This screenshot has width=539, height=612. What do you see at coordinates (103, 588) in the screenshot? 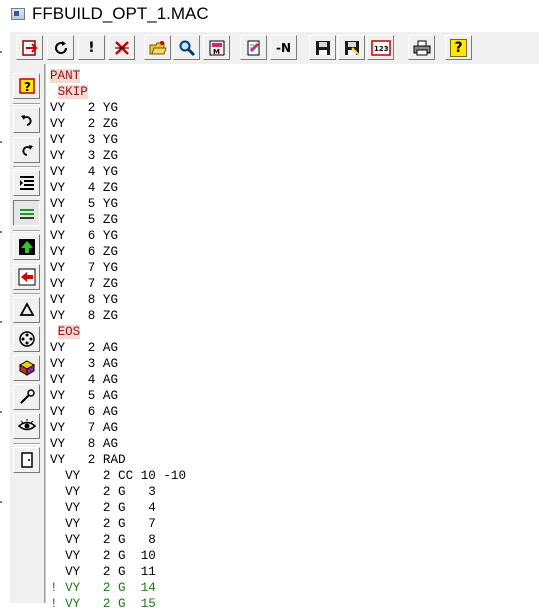
I see `comment-line: ! VY 2 G 14` at bounding box center [103, 588].